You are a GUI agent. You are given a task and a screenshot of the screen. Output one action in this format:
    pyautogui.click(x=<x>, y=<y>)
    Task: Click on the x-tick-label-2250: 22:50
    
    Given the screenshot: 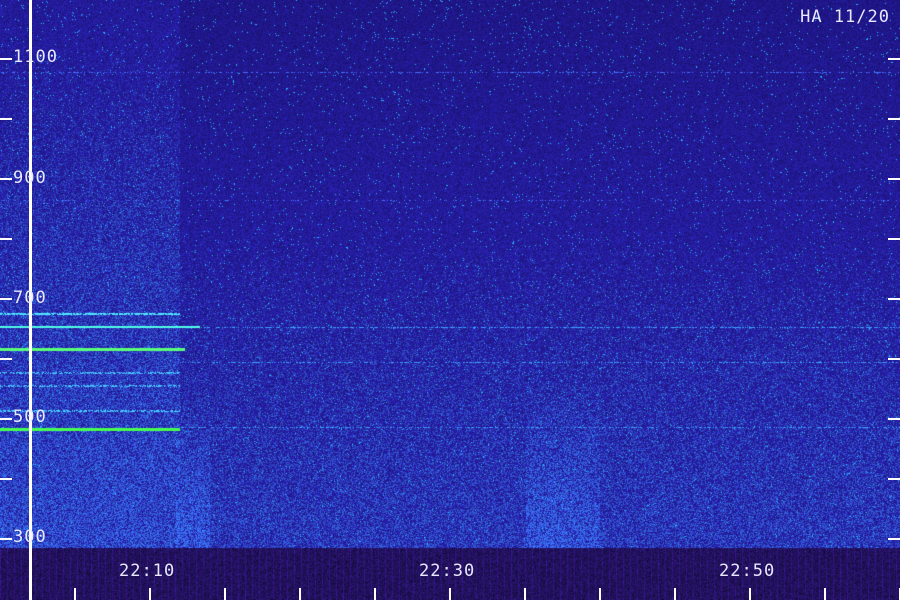 What is the action you would take?
    pyautogui.click(x=747, y=571)
    